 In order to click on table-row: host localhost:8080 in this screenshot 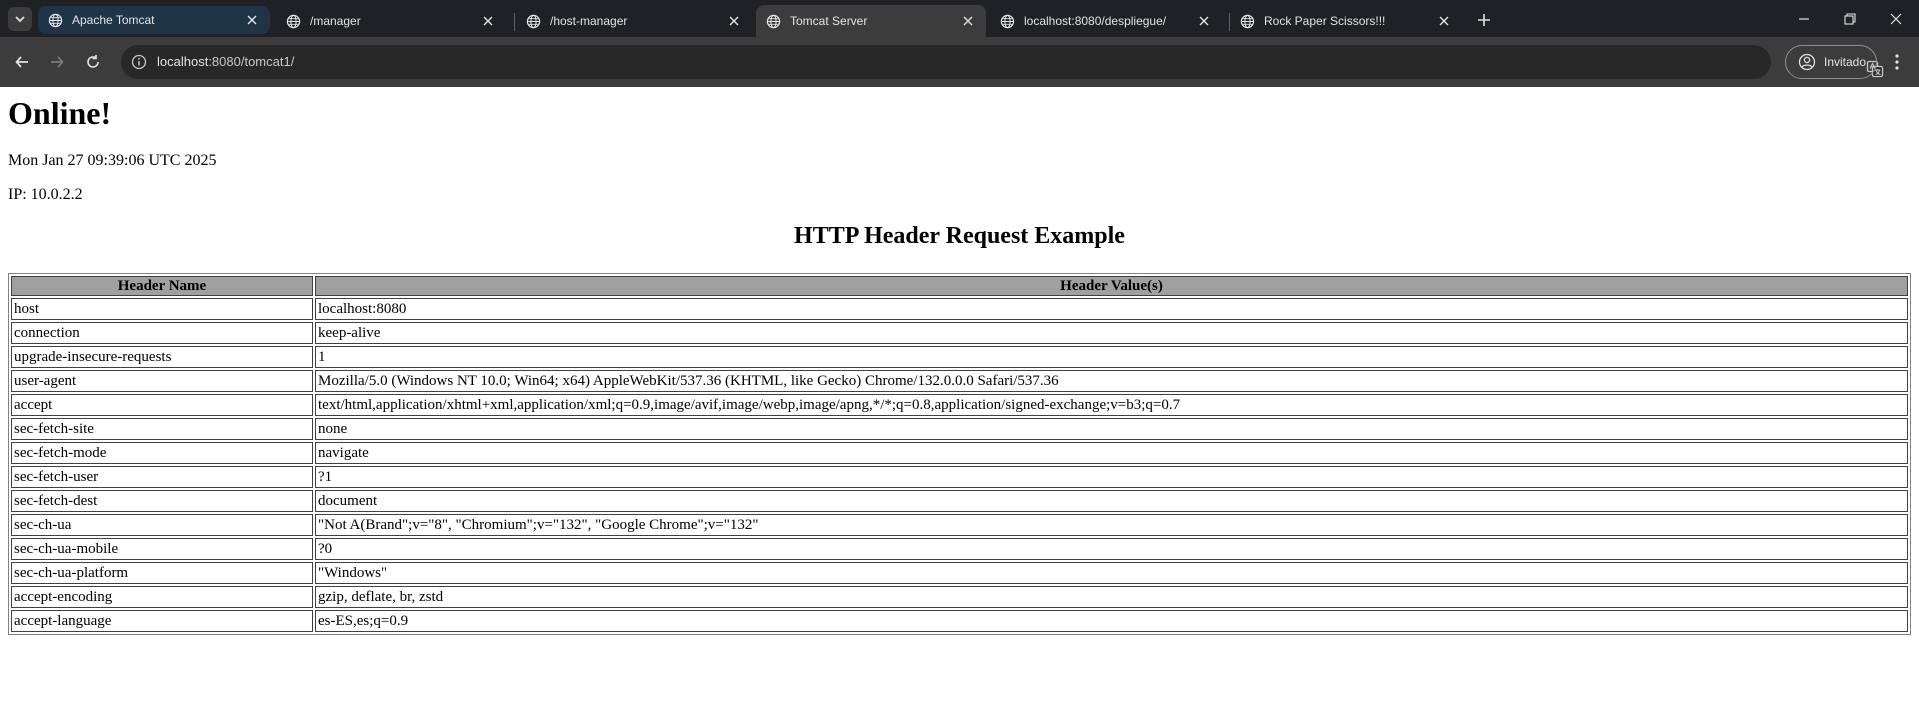, I will do `click(959, 309)`.